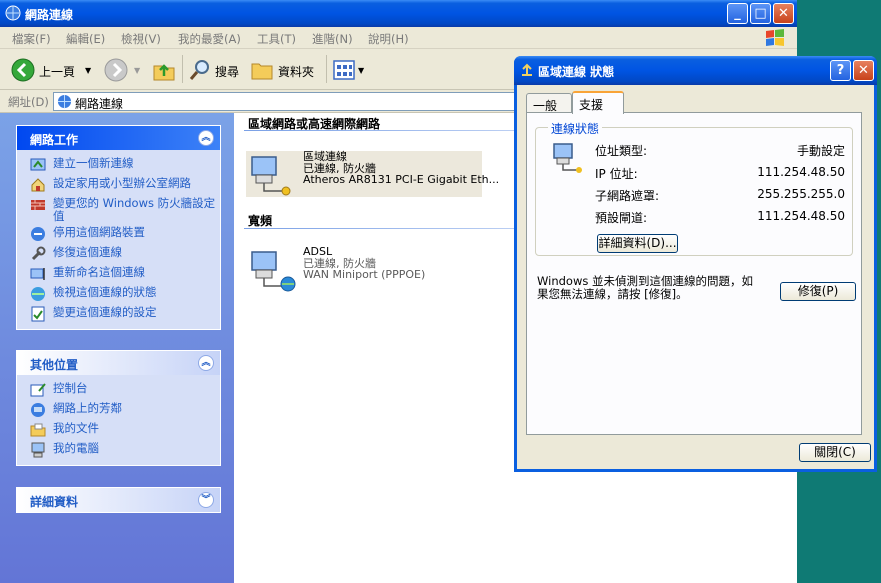 This screenshot has height=583, width=881. What do you see at coordinates (835, 452) in the screenshot?
I see `close-dialog-button: 關閉(C)` at bounding box center [835, 452].